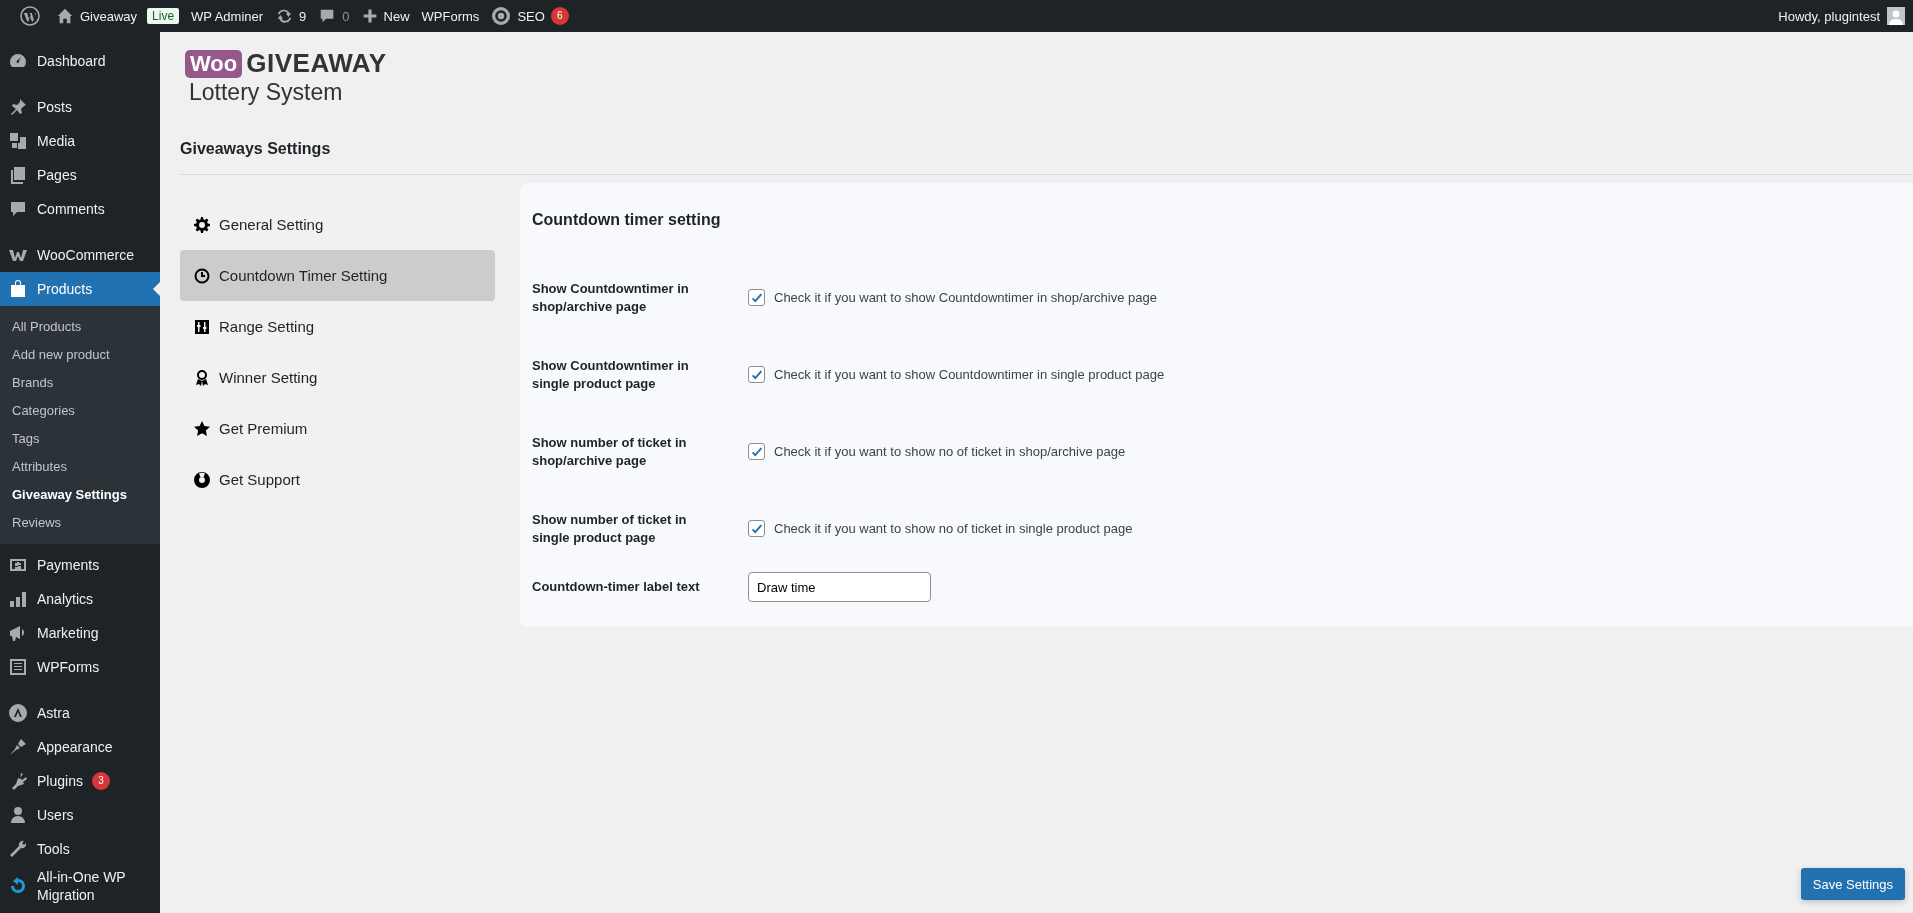 Image resolution: width=1913 pixels, height=913 pixels. Describe the element at coordinates (85, 255) in the screenshot. I see `menu-label: WooCommerce` at that location.